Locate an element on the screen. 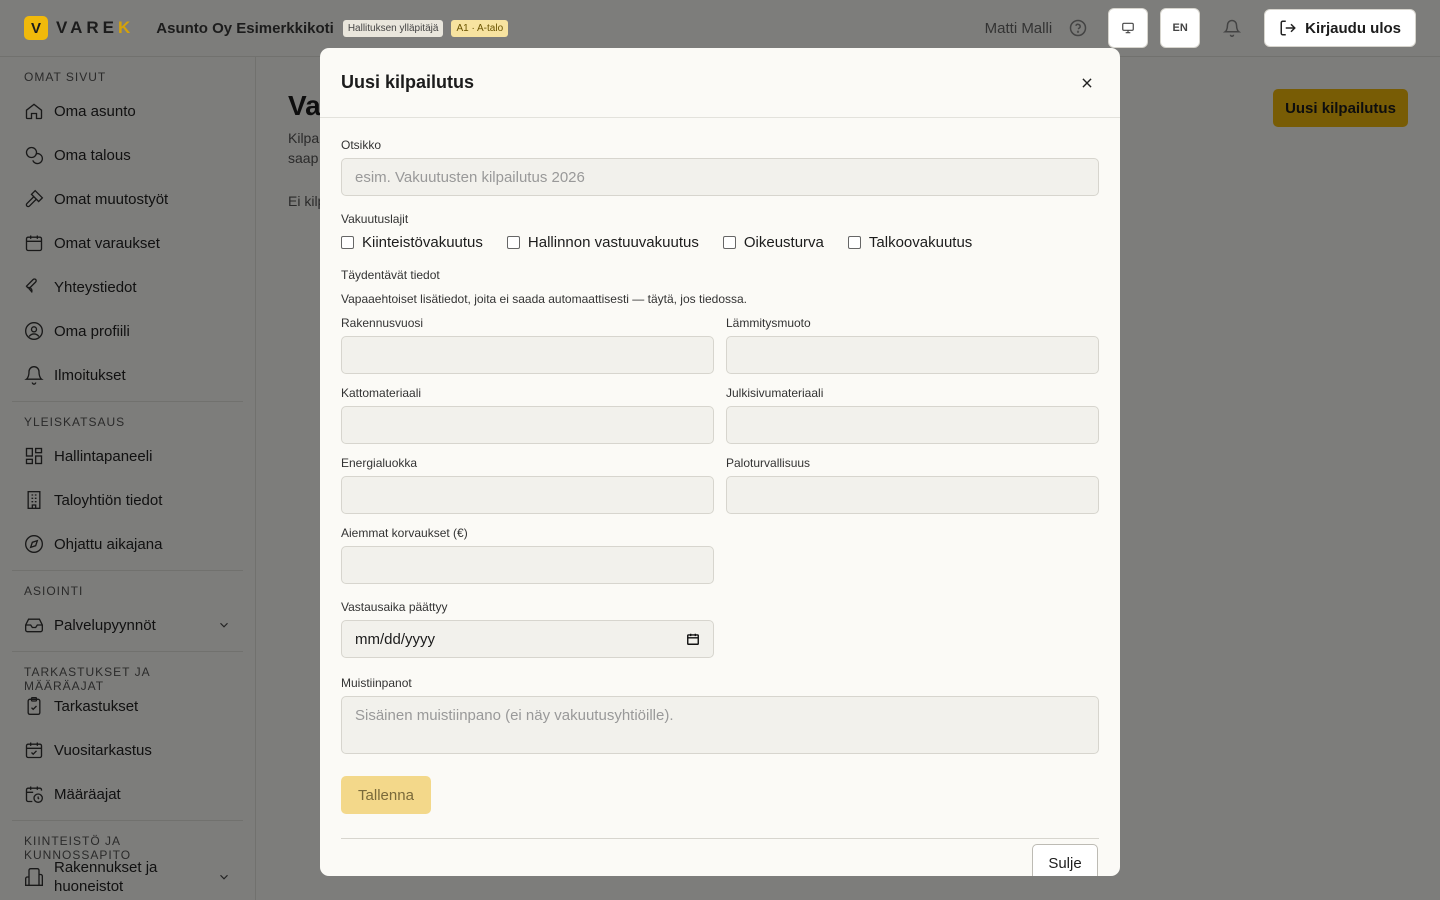  checkbox-hallinnon-vastuuvakuutus: Hallinnon vastuuvakuutus is located at coordinates (602, 242).